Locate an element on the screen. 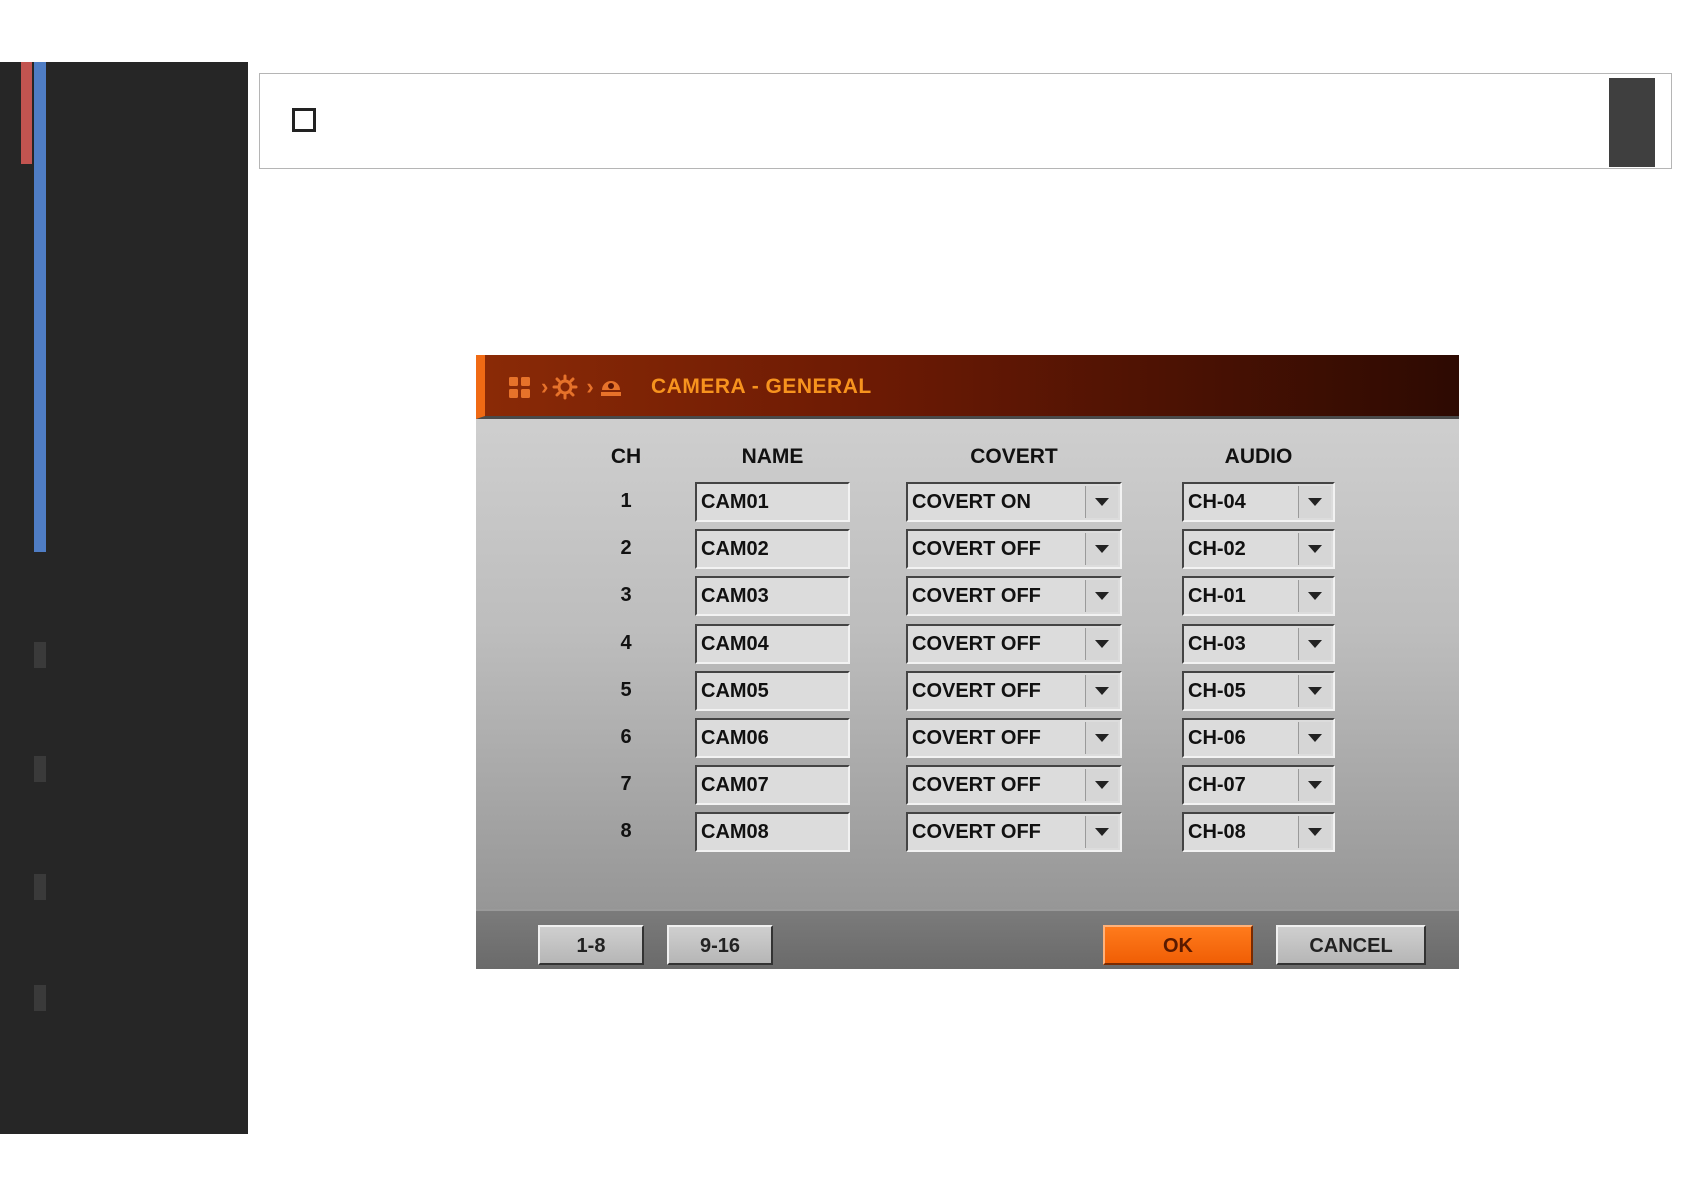  column-header-audio: AUDIO is located at coordinates (1258, 456).